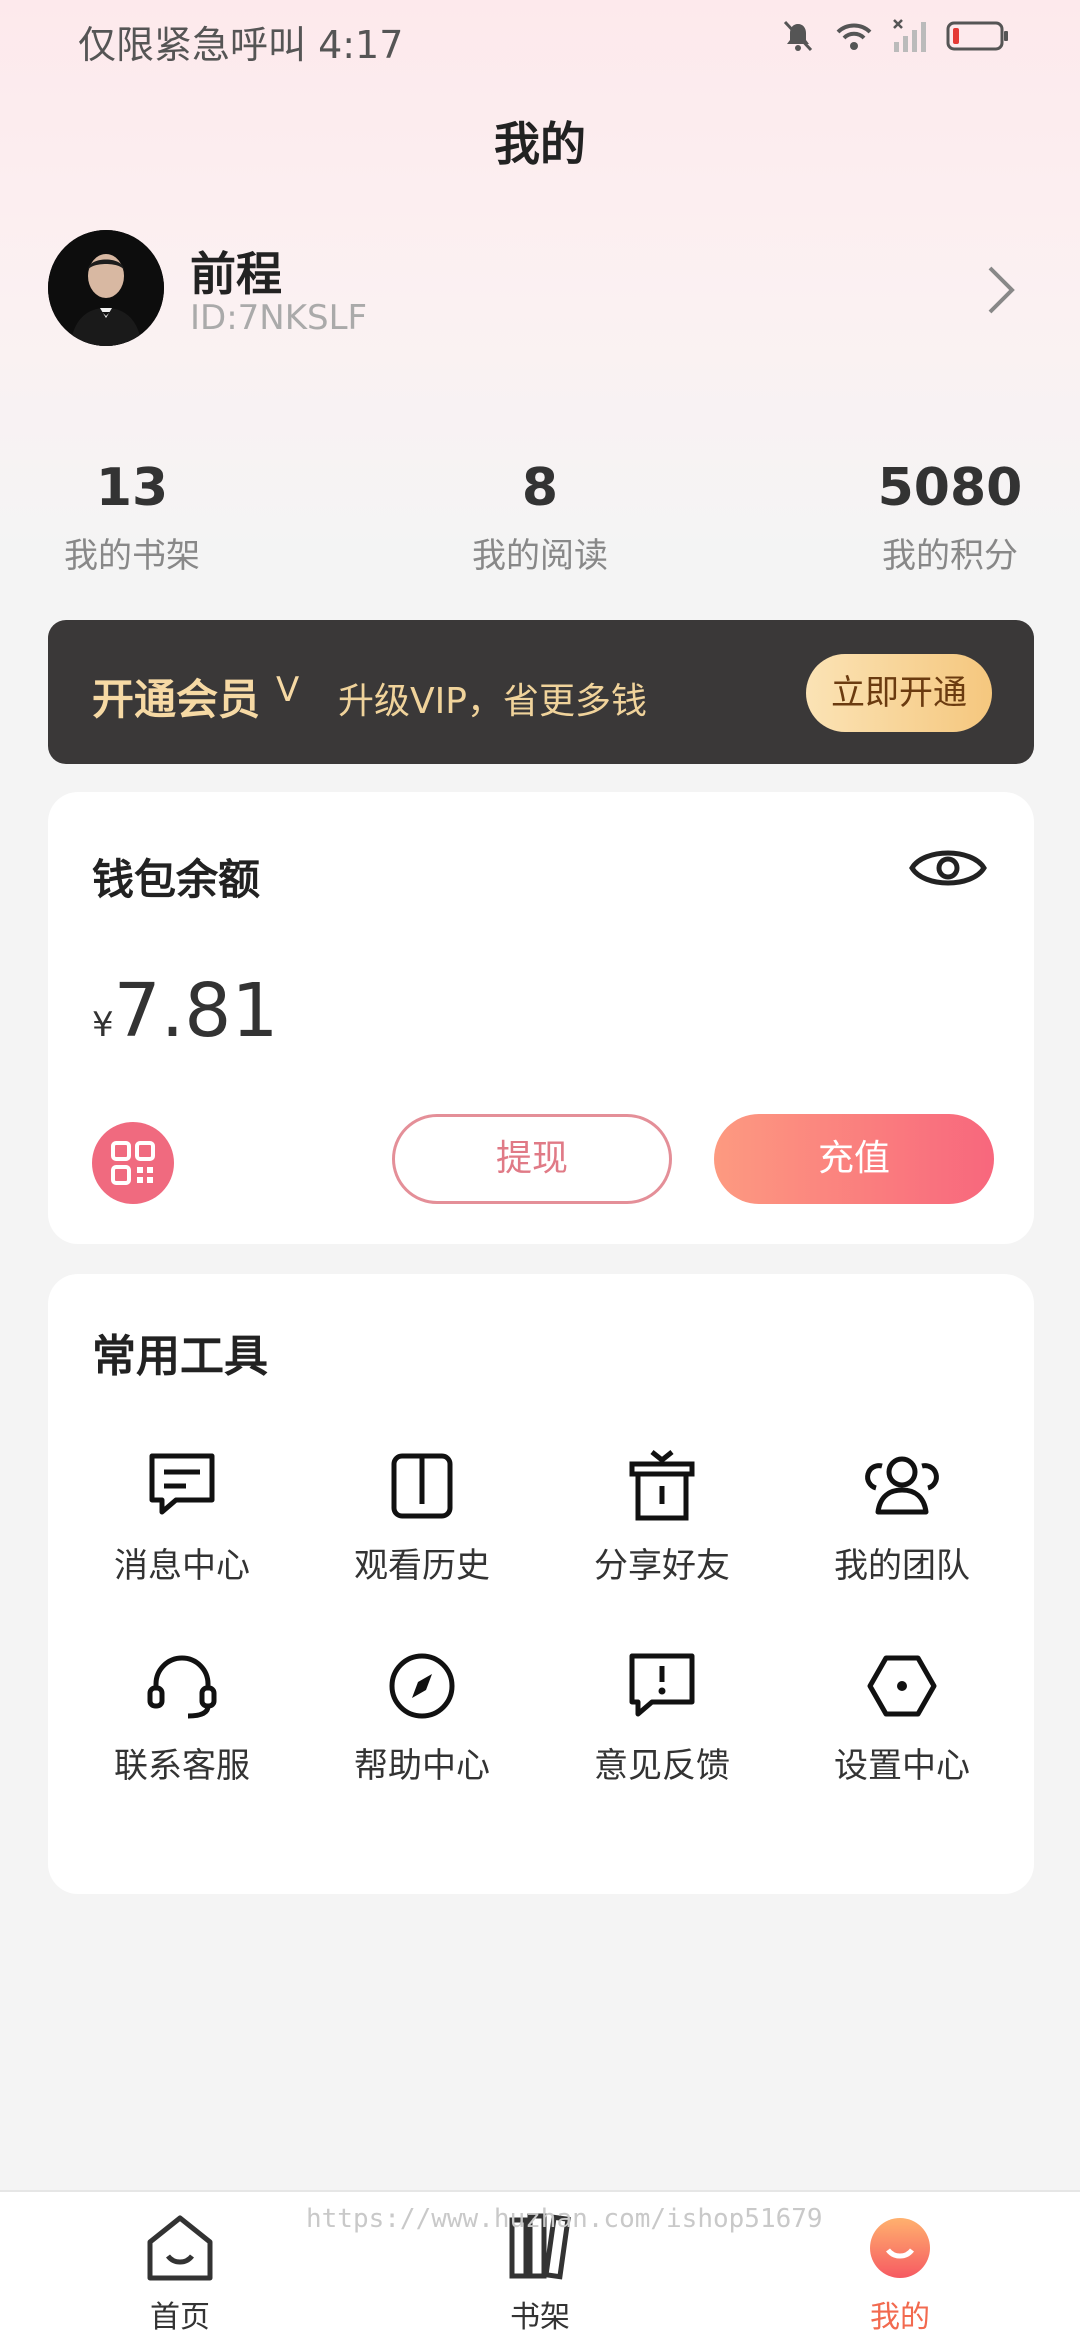 The height and width of the screenshot is (2340, 1080). I want to click on eye-icon, so click(948, 868).